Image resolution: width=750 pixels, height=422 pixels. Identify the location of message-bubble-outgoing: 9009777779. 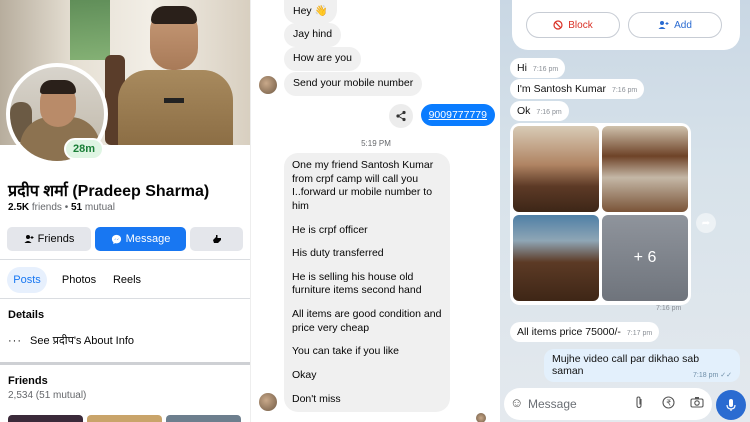
(457, 115).